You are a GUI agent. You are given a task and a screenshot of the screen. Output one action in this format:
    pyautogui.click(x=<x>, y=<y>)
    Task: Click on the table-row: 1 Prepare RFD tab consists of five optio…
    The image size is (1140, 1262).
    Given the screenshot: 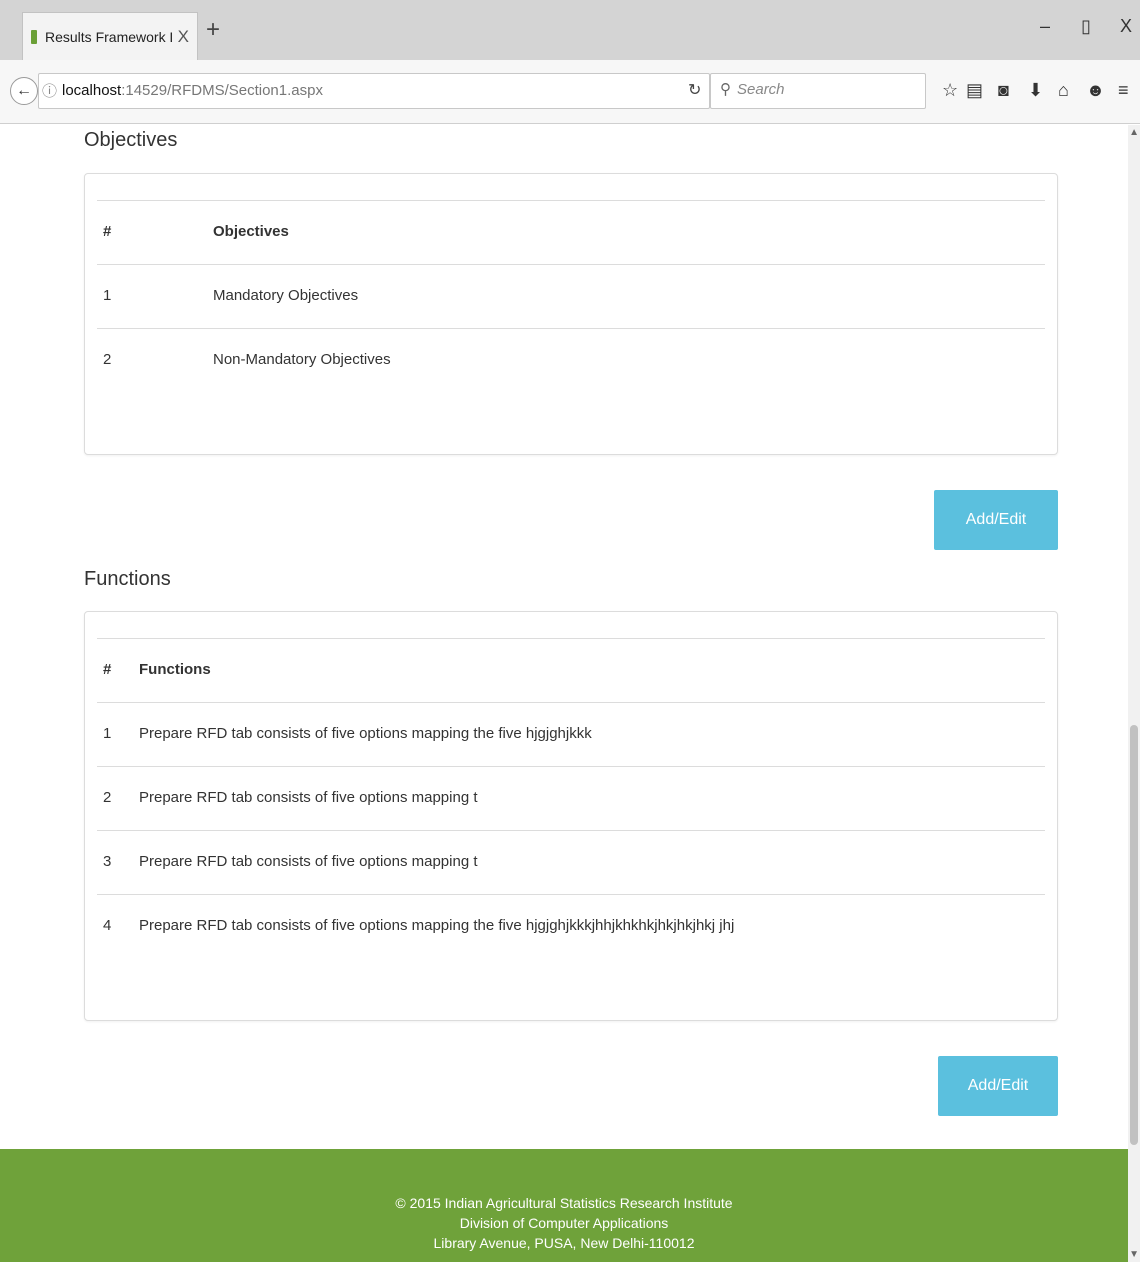 What is the action you would take?
    pyautogui.click(x=571, y=735)
    